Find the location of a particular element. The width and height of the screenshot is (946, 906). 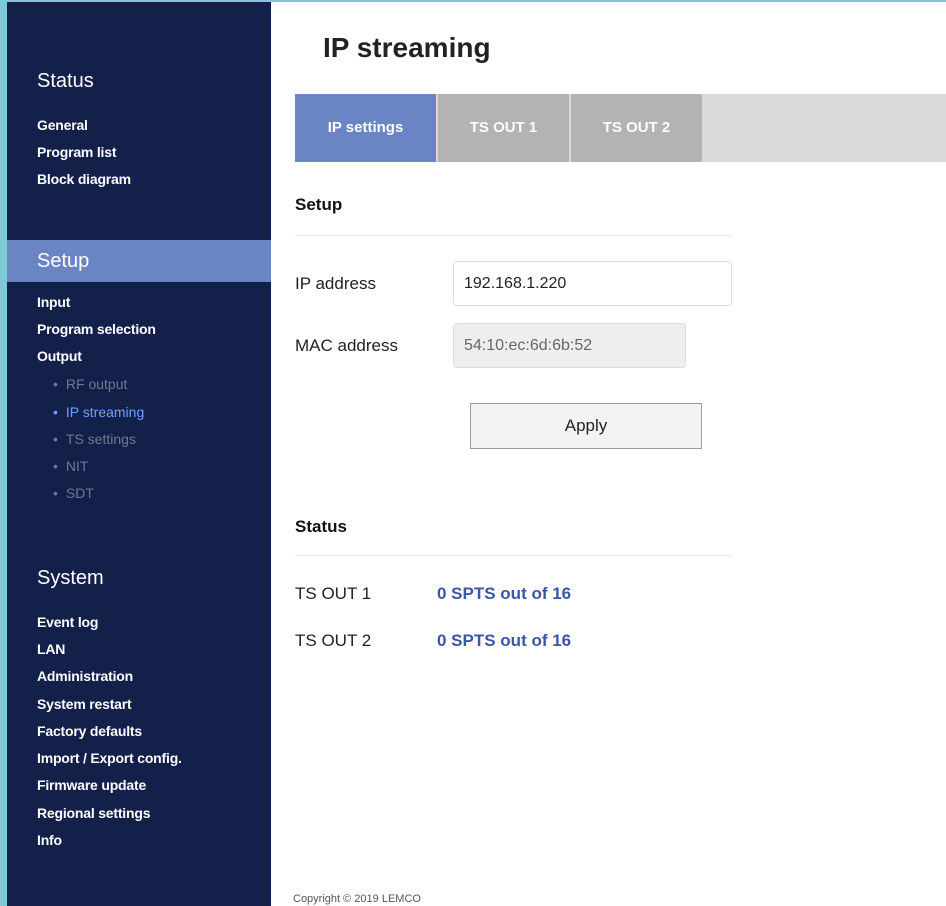

sidebar-item-import-export-config: Import / Export config. is located at coordinates (109, 758).